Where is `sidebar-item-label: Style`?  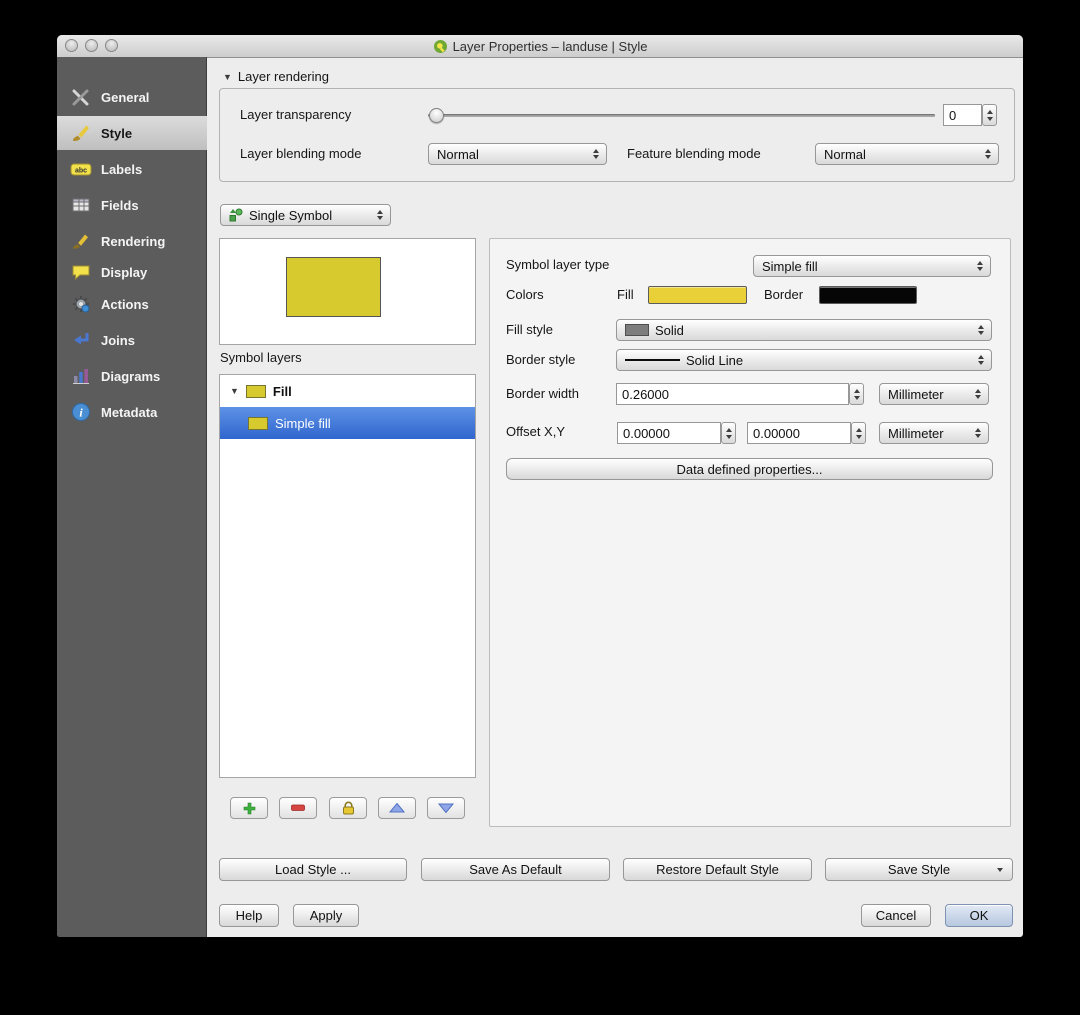 sidebar-item-label: Style is located at coordinates (117, 133).